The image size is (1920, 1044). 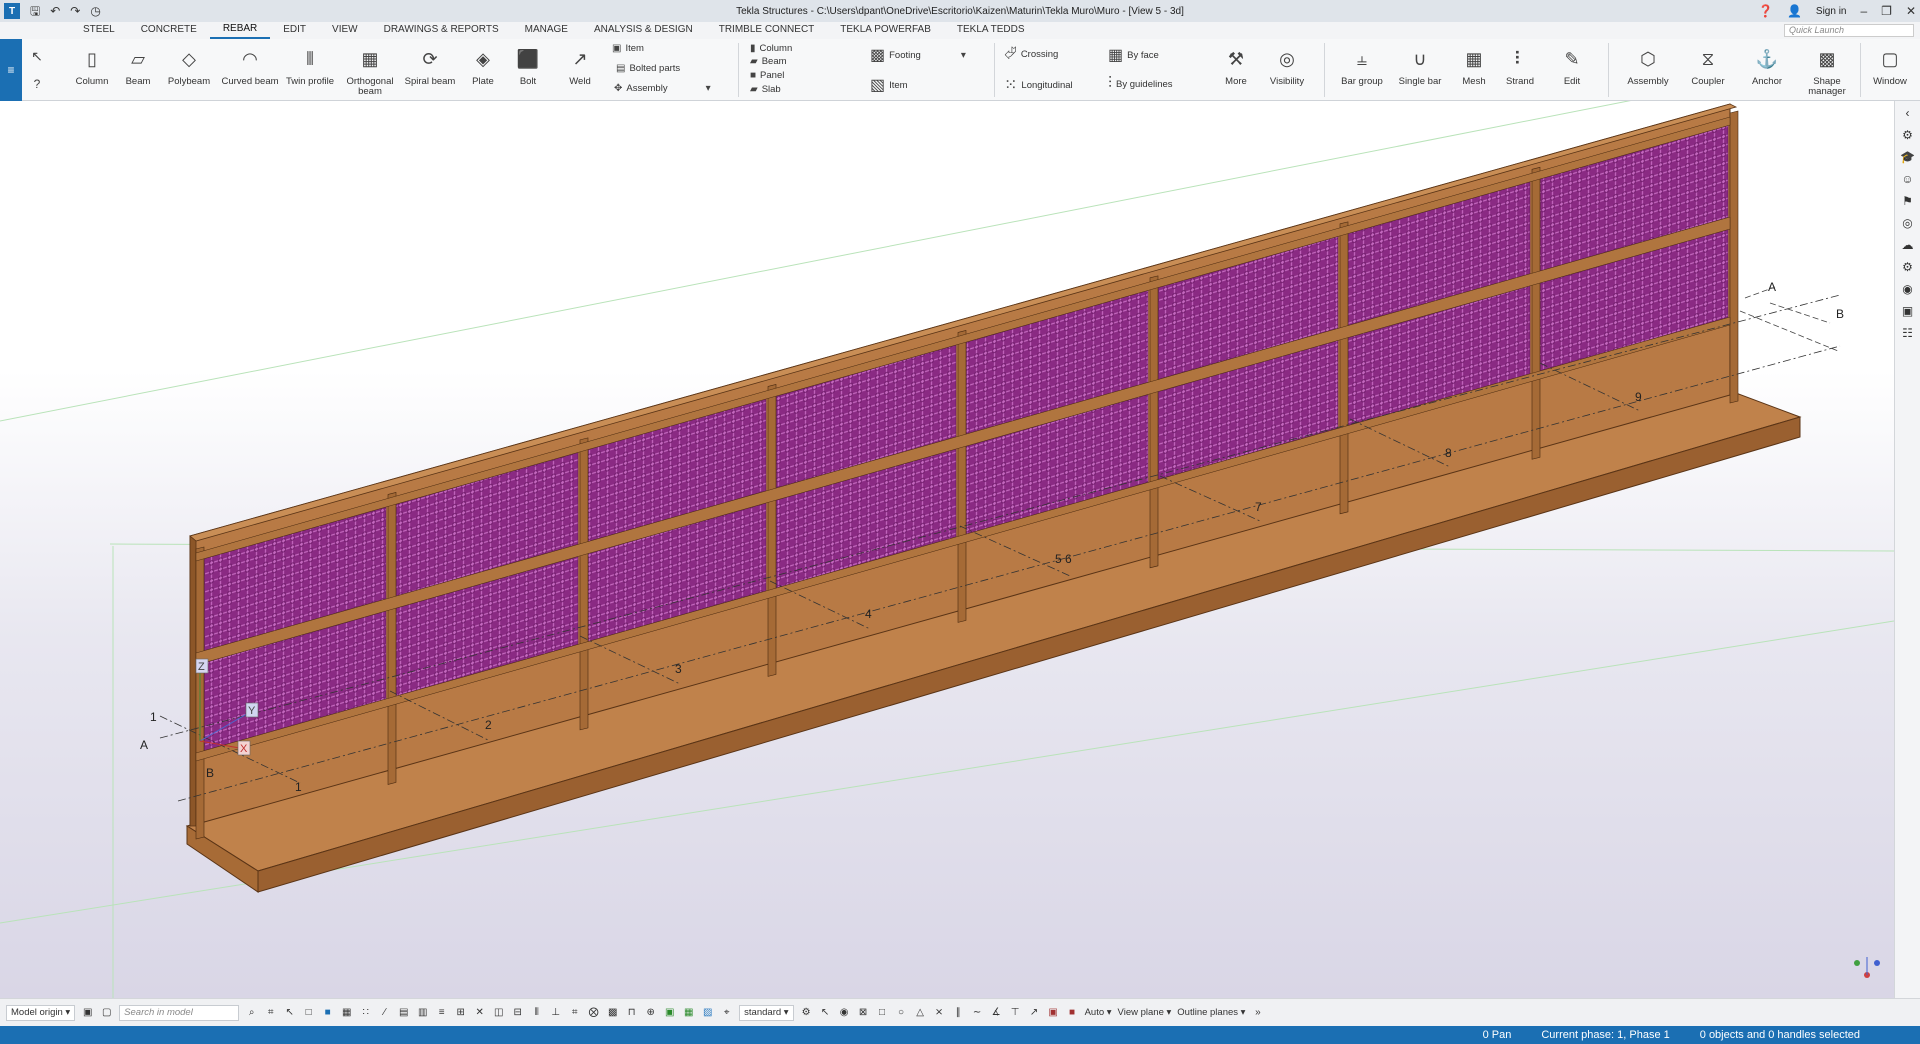 What do you see at coordinates (1474, 70) in the screenshot?
I see `mesh-button: ▦ Mesh` at bounding box center [1474, 70].